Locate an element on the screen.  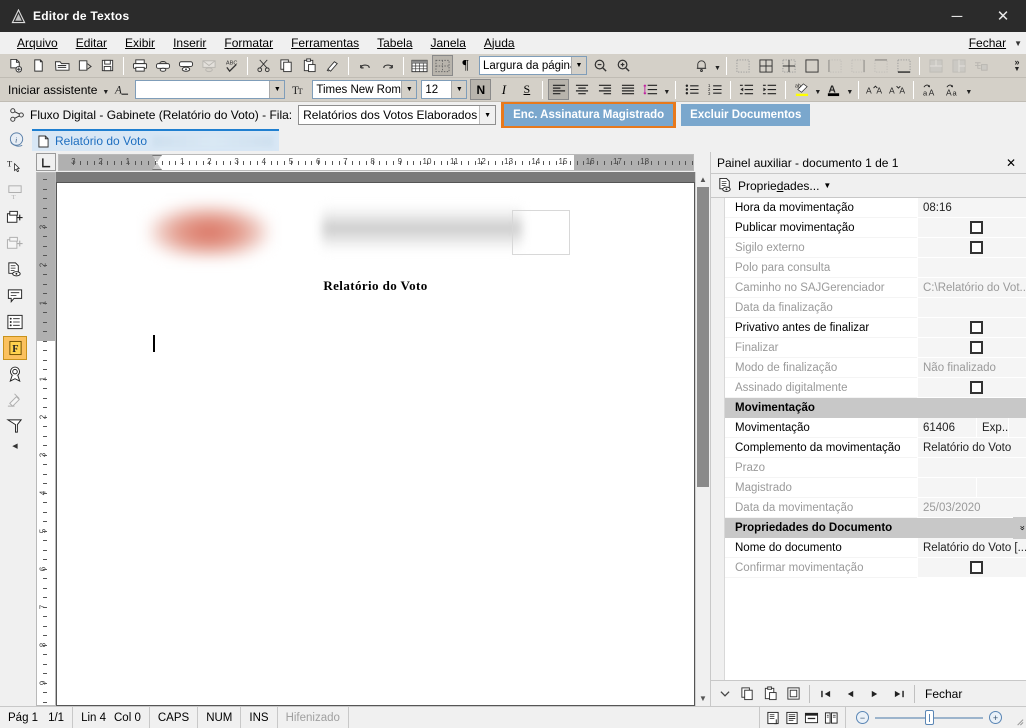
chevron-down-icon is located at coordinates (724, 694).